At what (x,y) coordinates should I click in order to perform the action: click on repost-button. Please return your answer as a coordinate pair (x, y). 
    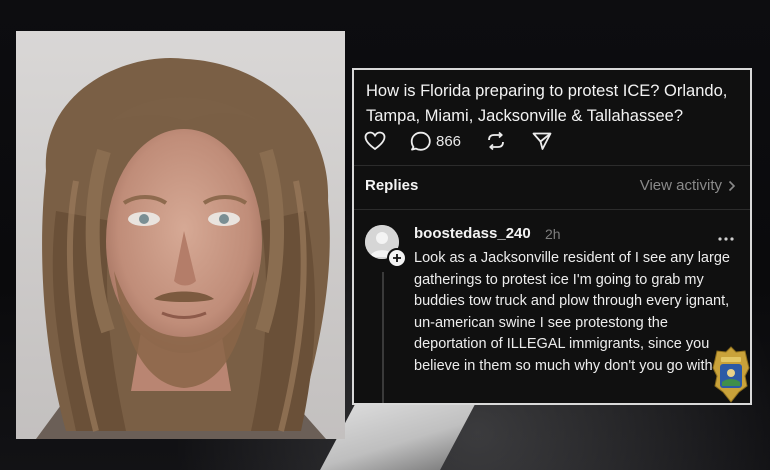
    Looking at the image, I should click on (496, 141).